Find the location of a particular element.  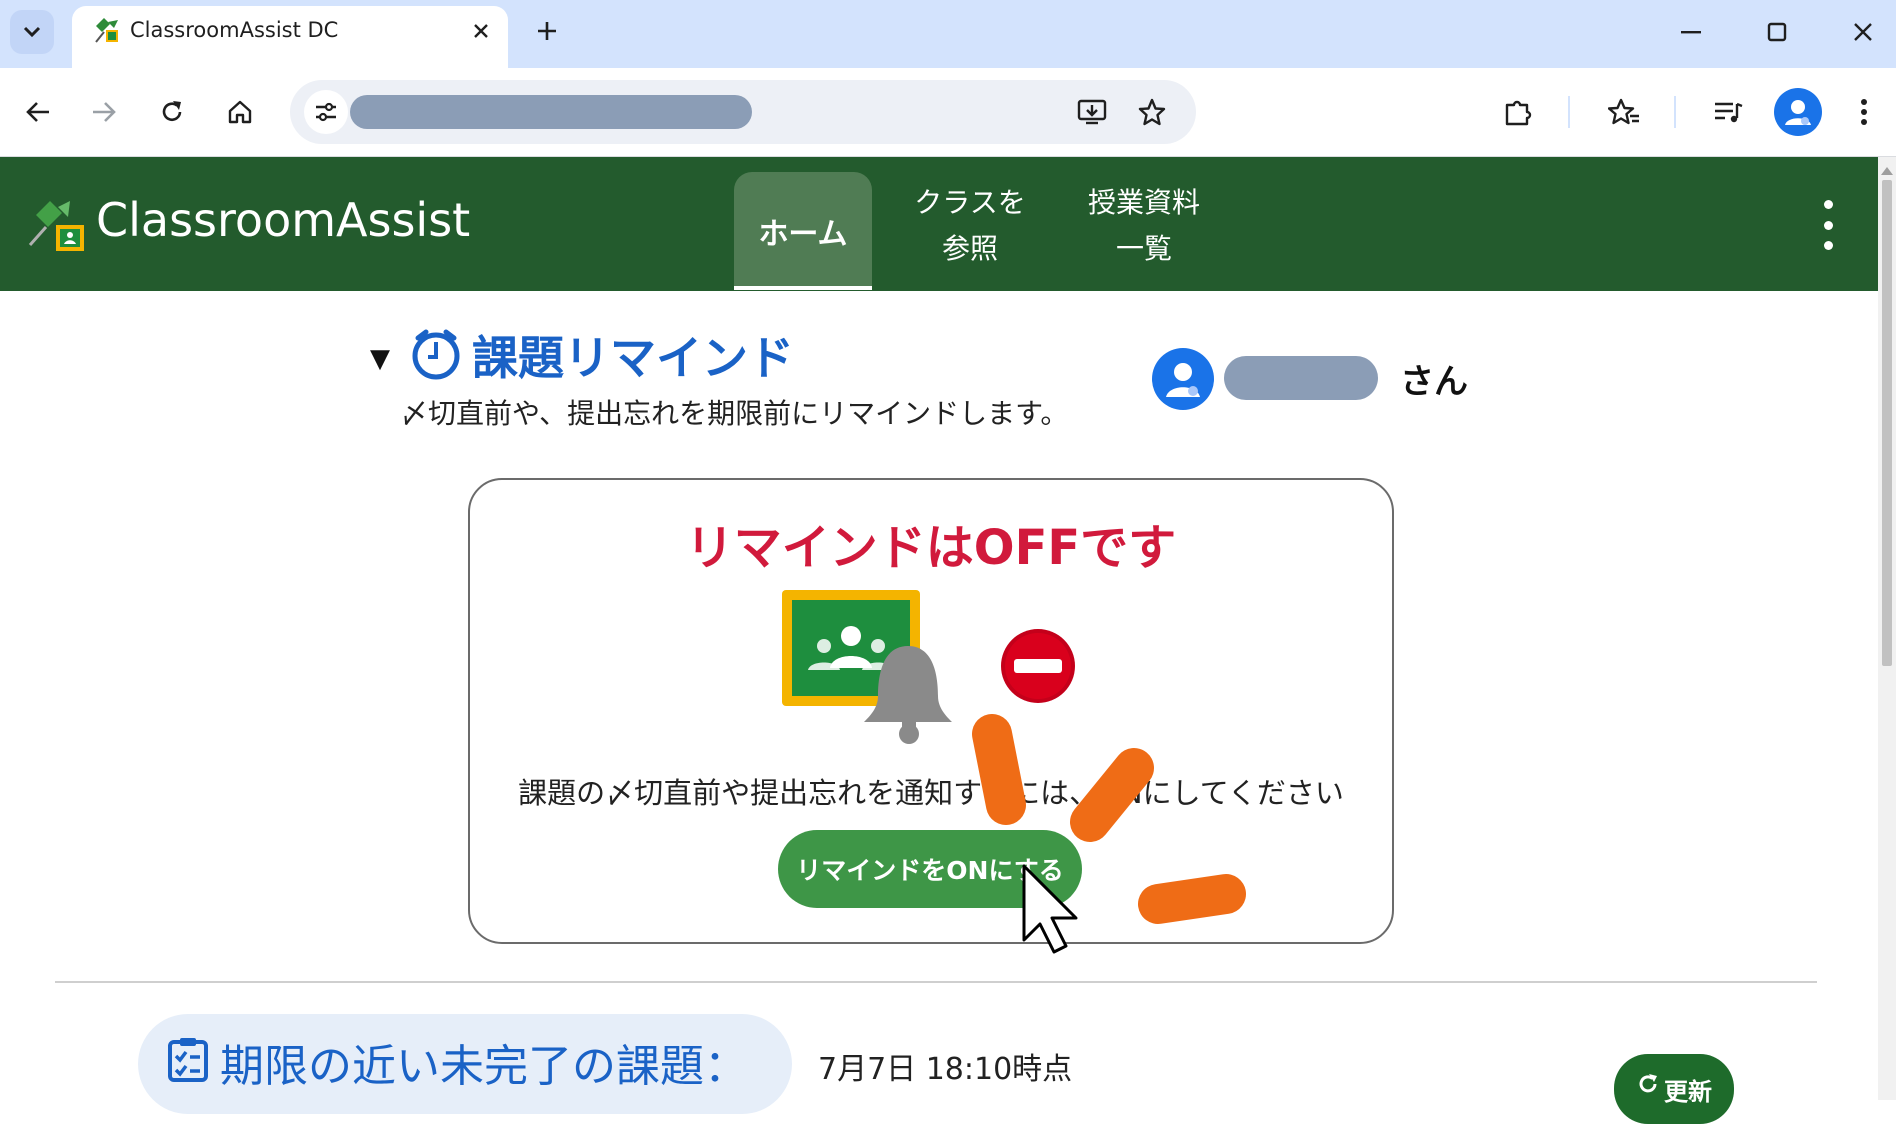

nav-tab-classes-line2: 参照 is located at coordinates (969, 248).